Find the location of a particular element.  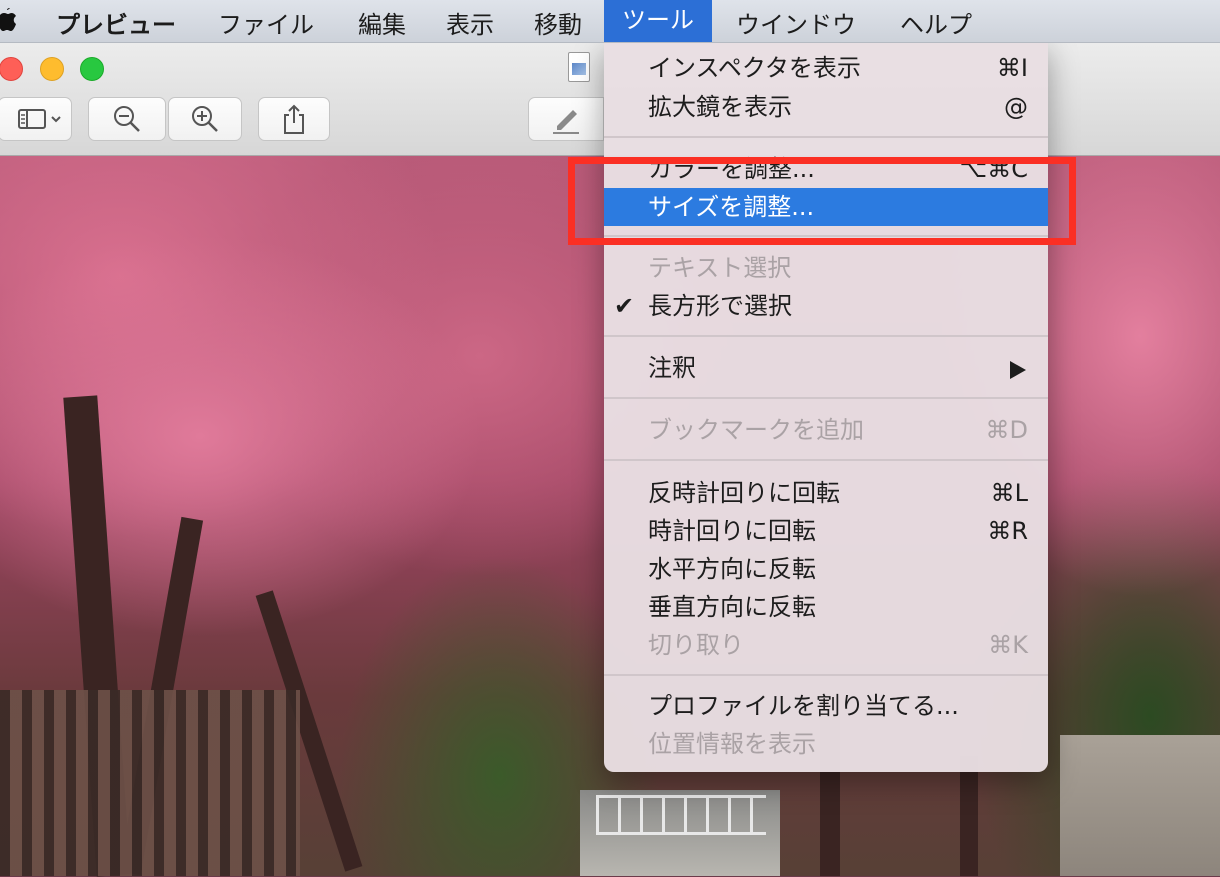

menu-bar: プレビュー ファイル 編集 表示 移動 ツール ウインドウ ヘルプ is located at coordinates (610, 21).